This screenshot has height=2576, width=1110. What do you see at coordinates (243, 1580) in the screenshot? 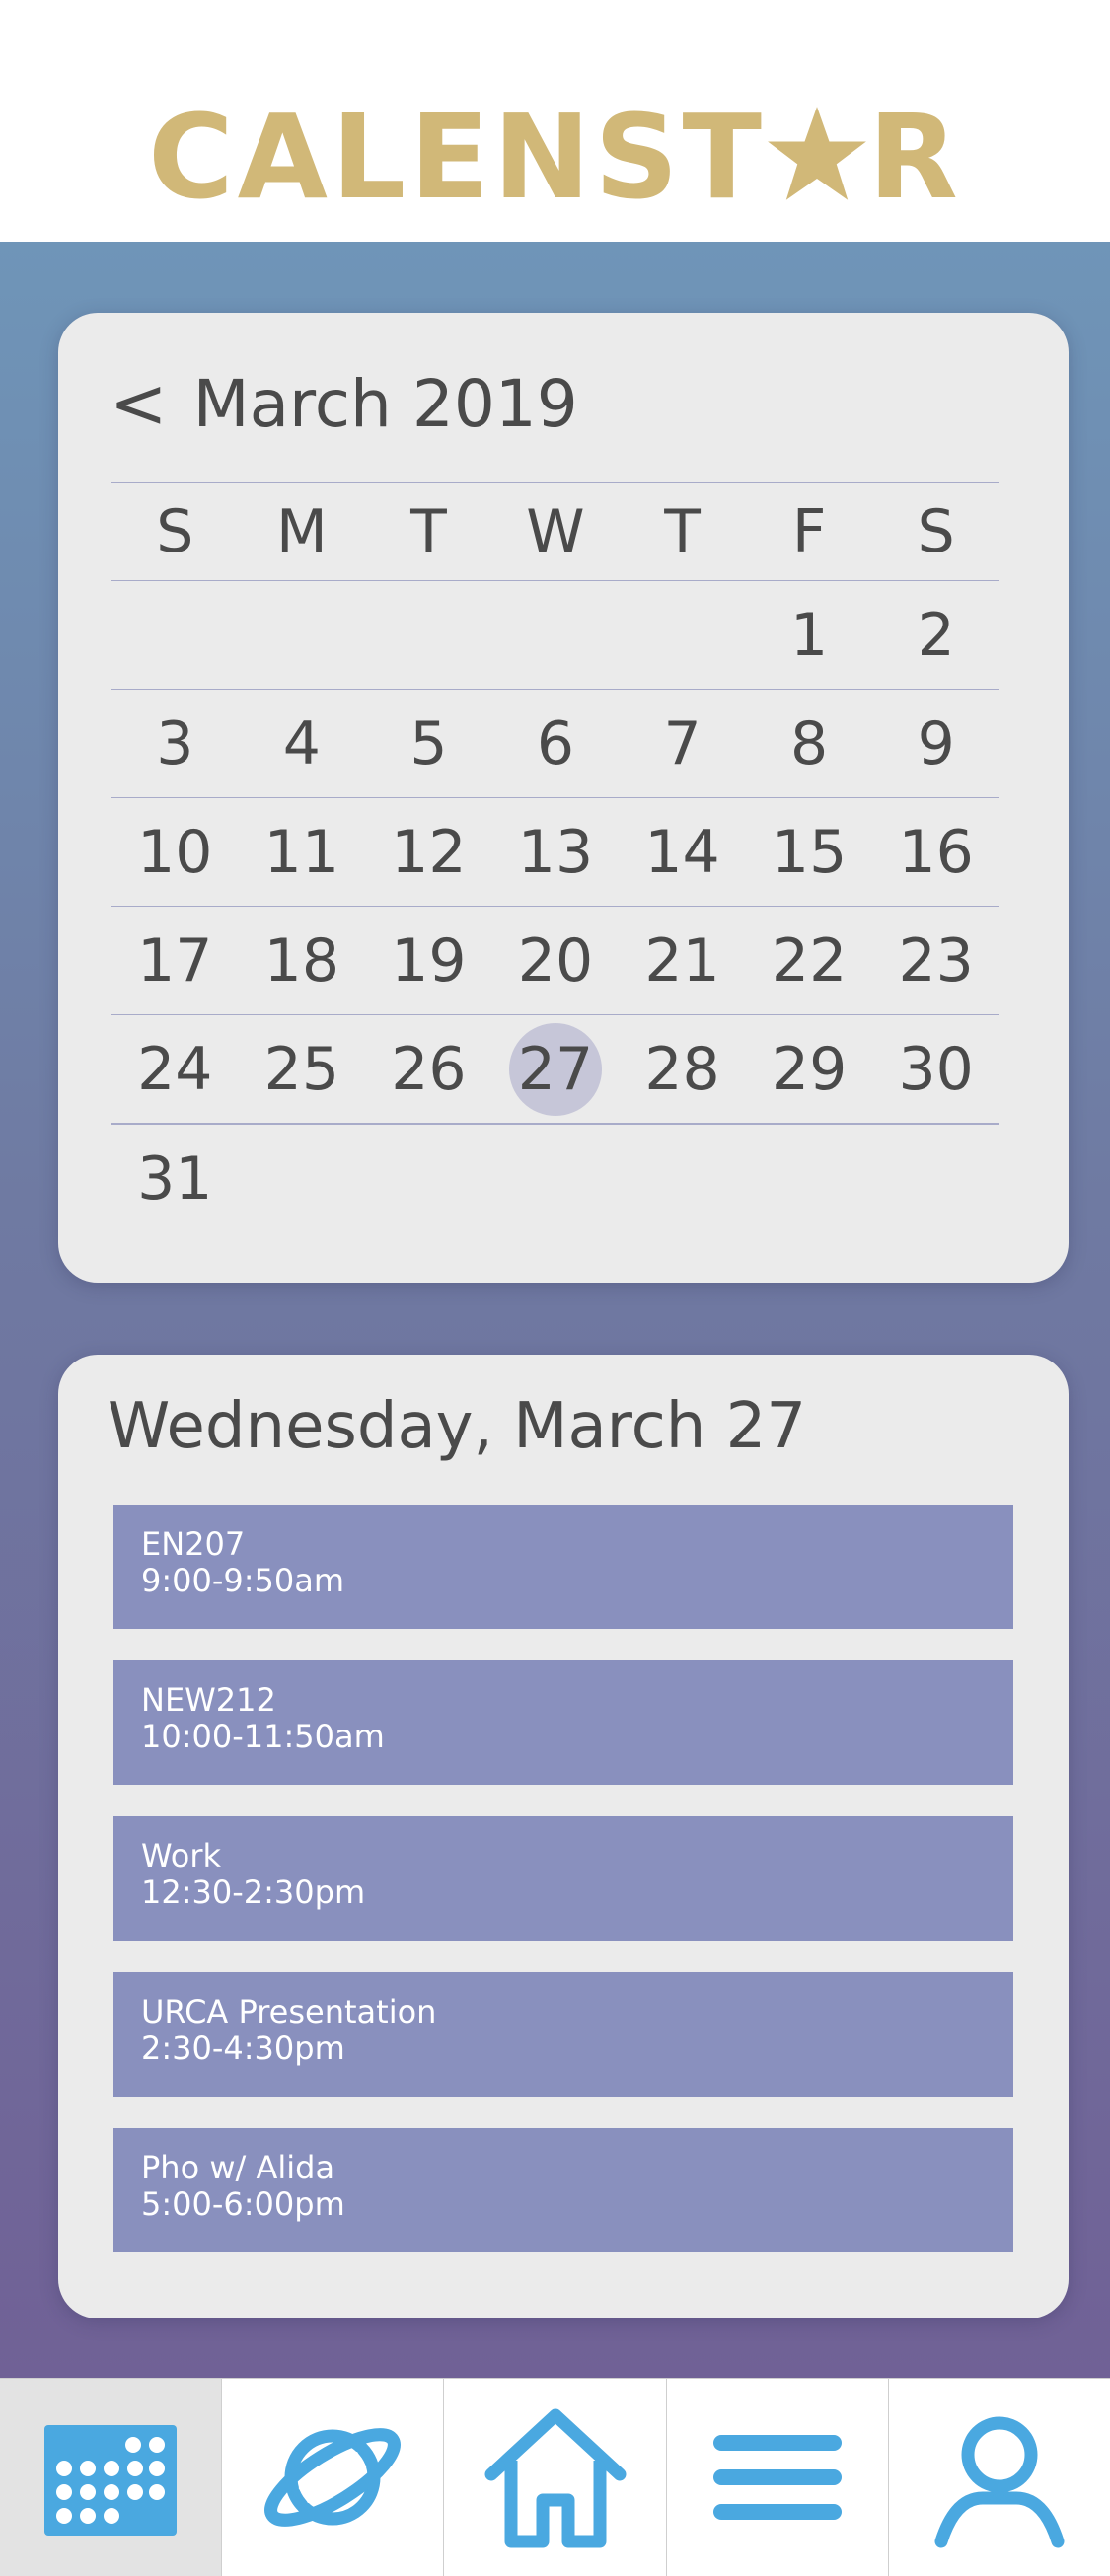
I see `event-time: 9:00-9:50am` at bounding box center [243, 1580].